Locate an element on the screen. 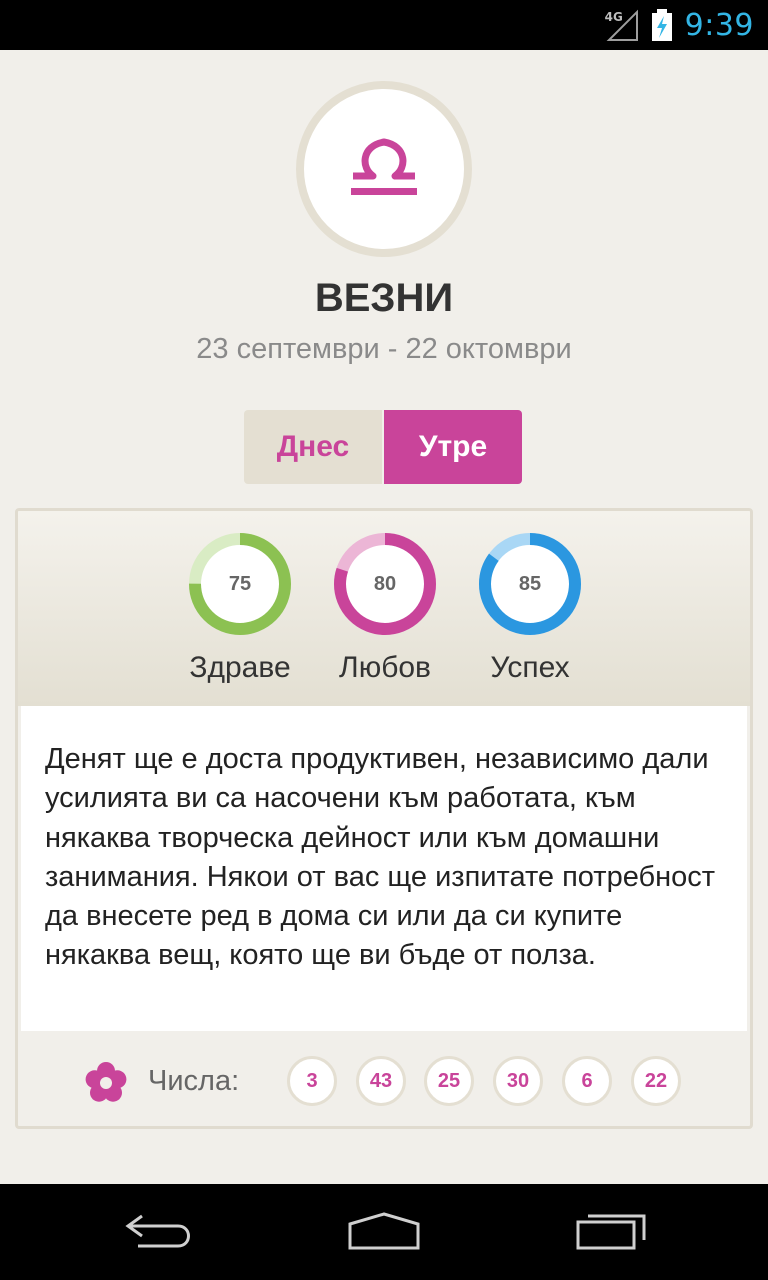 The image size is (768, 1280). love-value: 80 is located at coordinates (385, 583).